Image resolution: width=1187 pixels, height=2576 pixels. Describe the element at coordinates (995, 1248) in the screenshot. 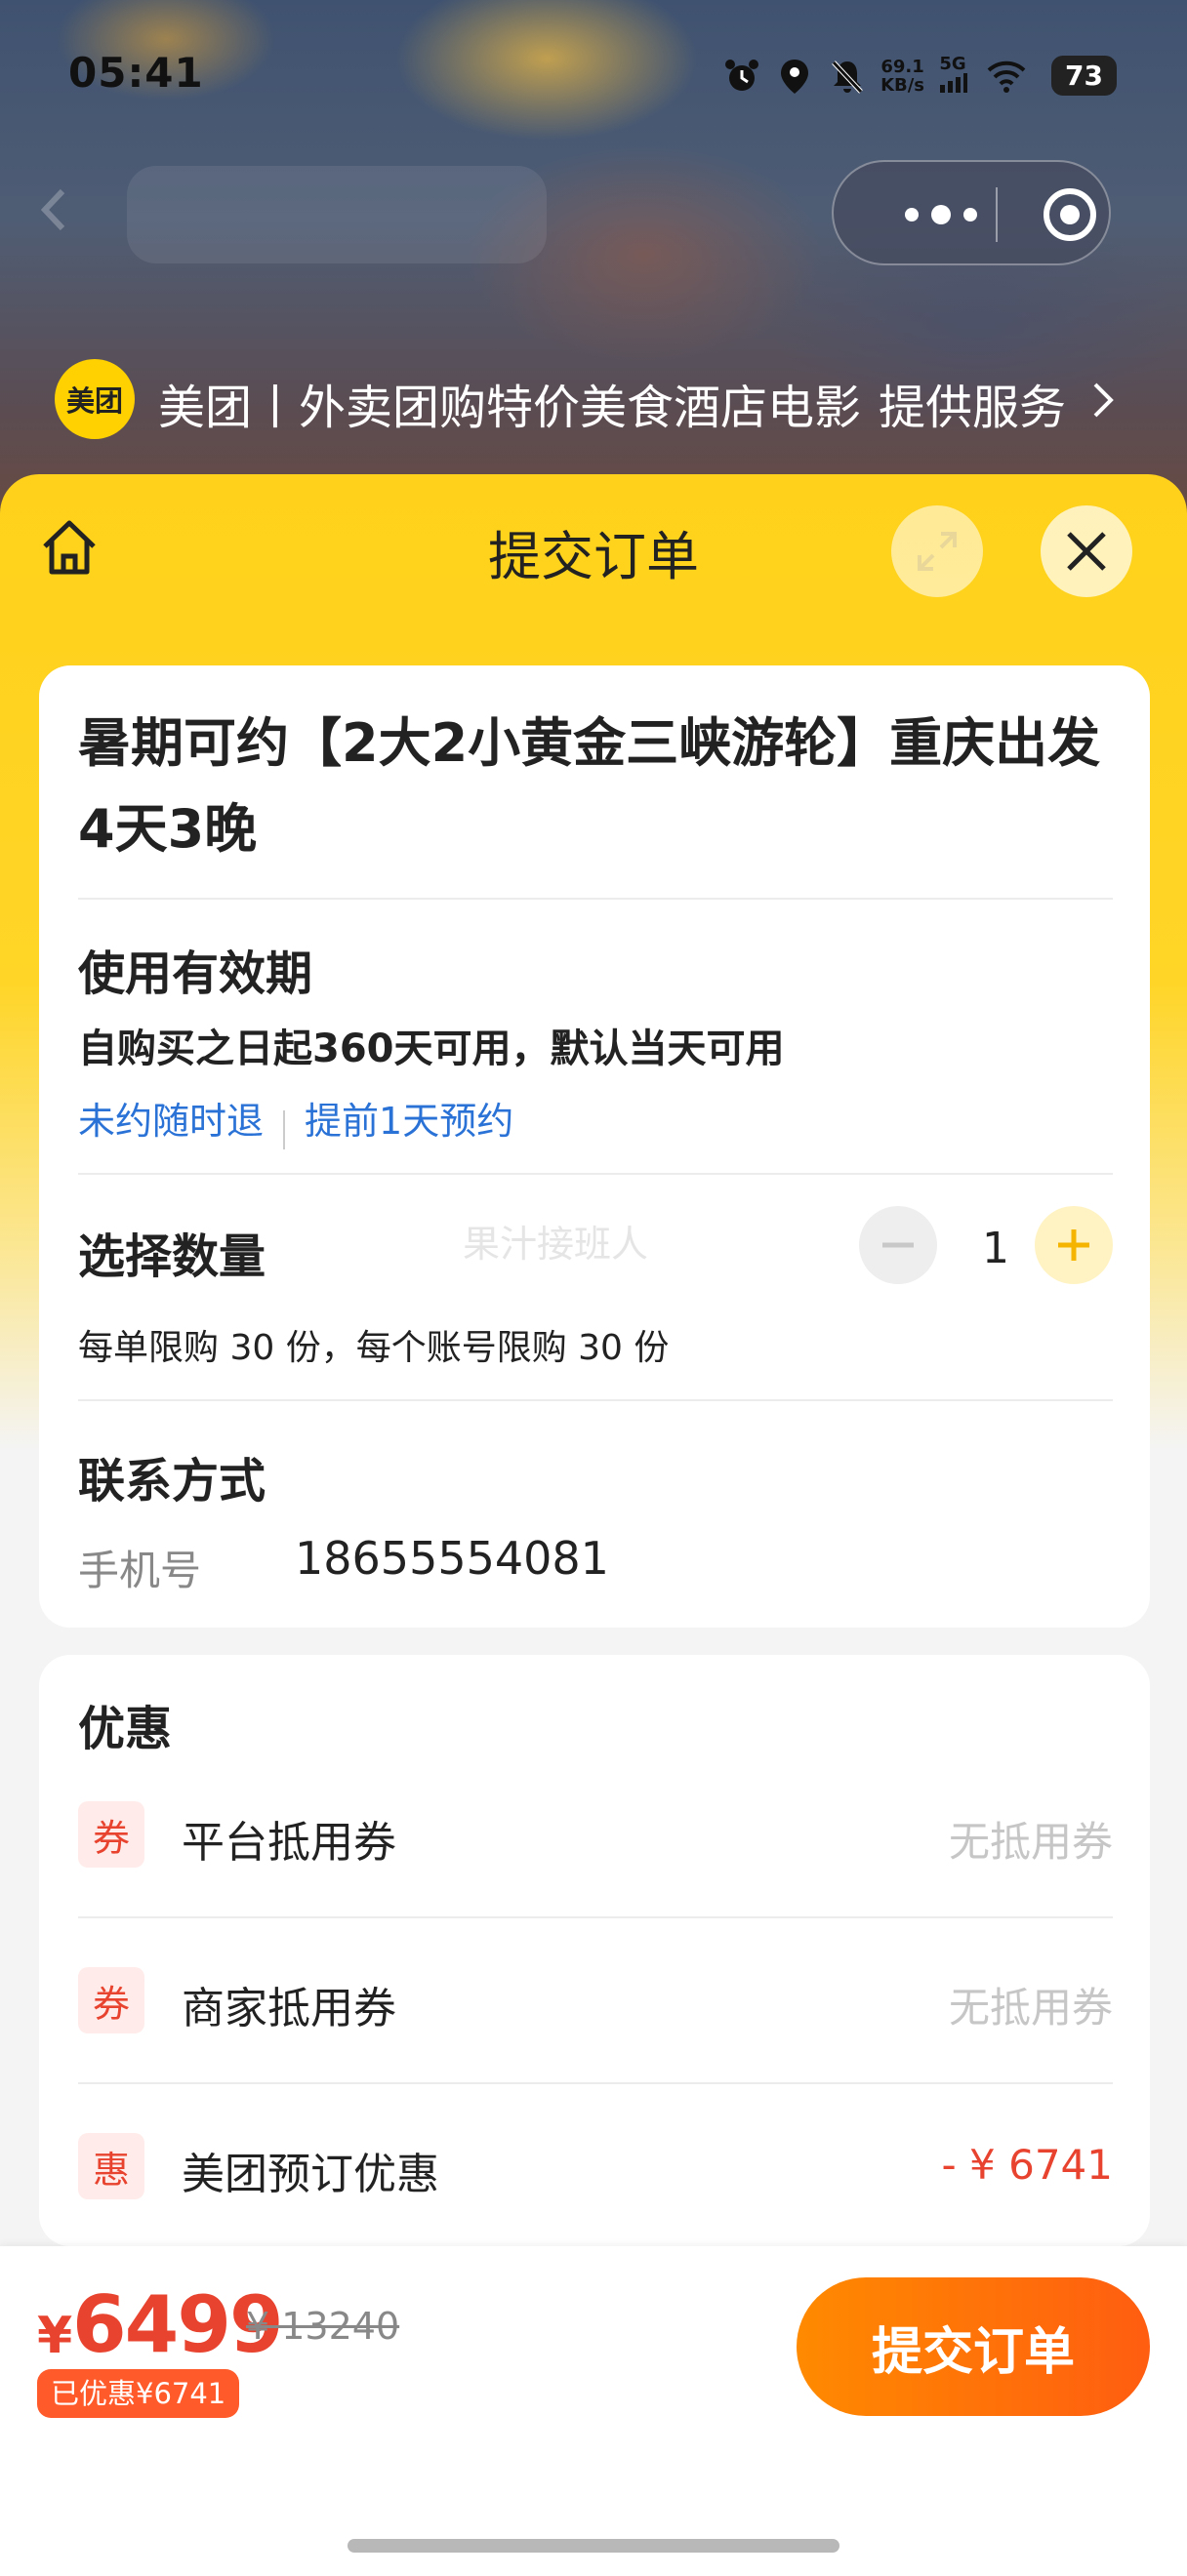

I see `quantity-value: 1` at that location.